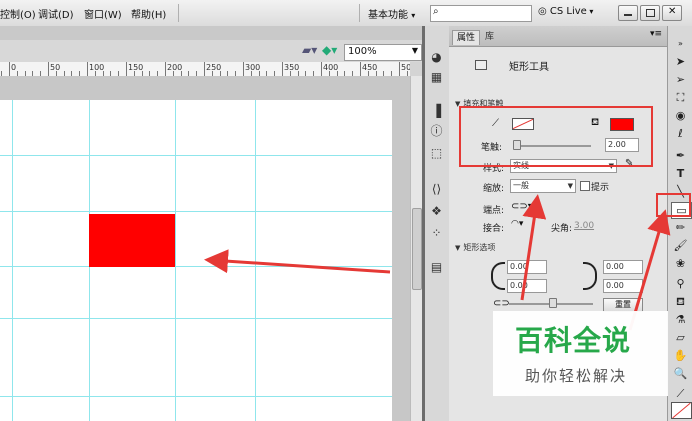 This screenshot has height=421, width=692. What do you see at coordinates (680, 61) in the screenshot?
I see `selection-tool-icon: ➤` at bounding box center [680, 61].